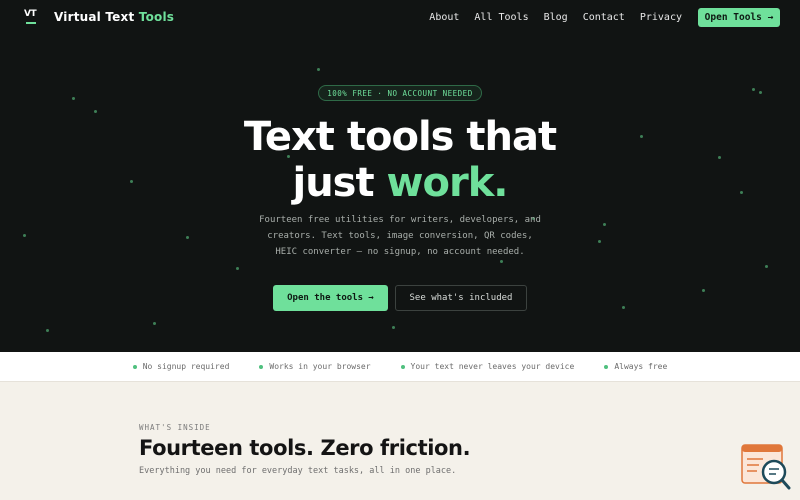  What do you see at coordinates (492, 366) in the screenshot?
I see `feature-label: Your text never leaves your device` at bounding box center [492, 366].